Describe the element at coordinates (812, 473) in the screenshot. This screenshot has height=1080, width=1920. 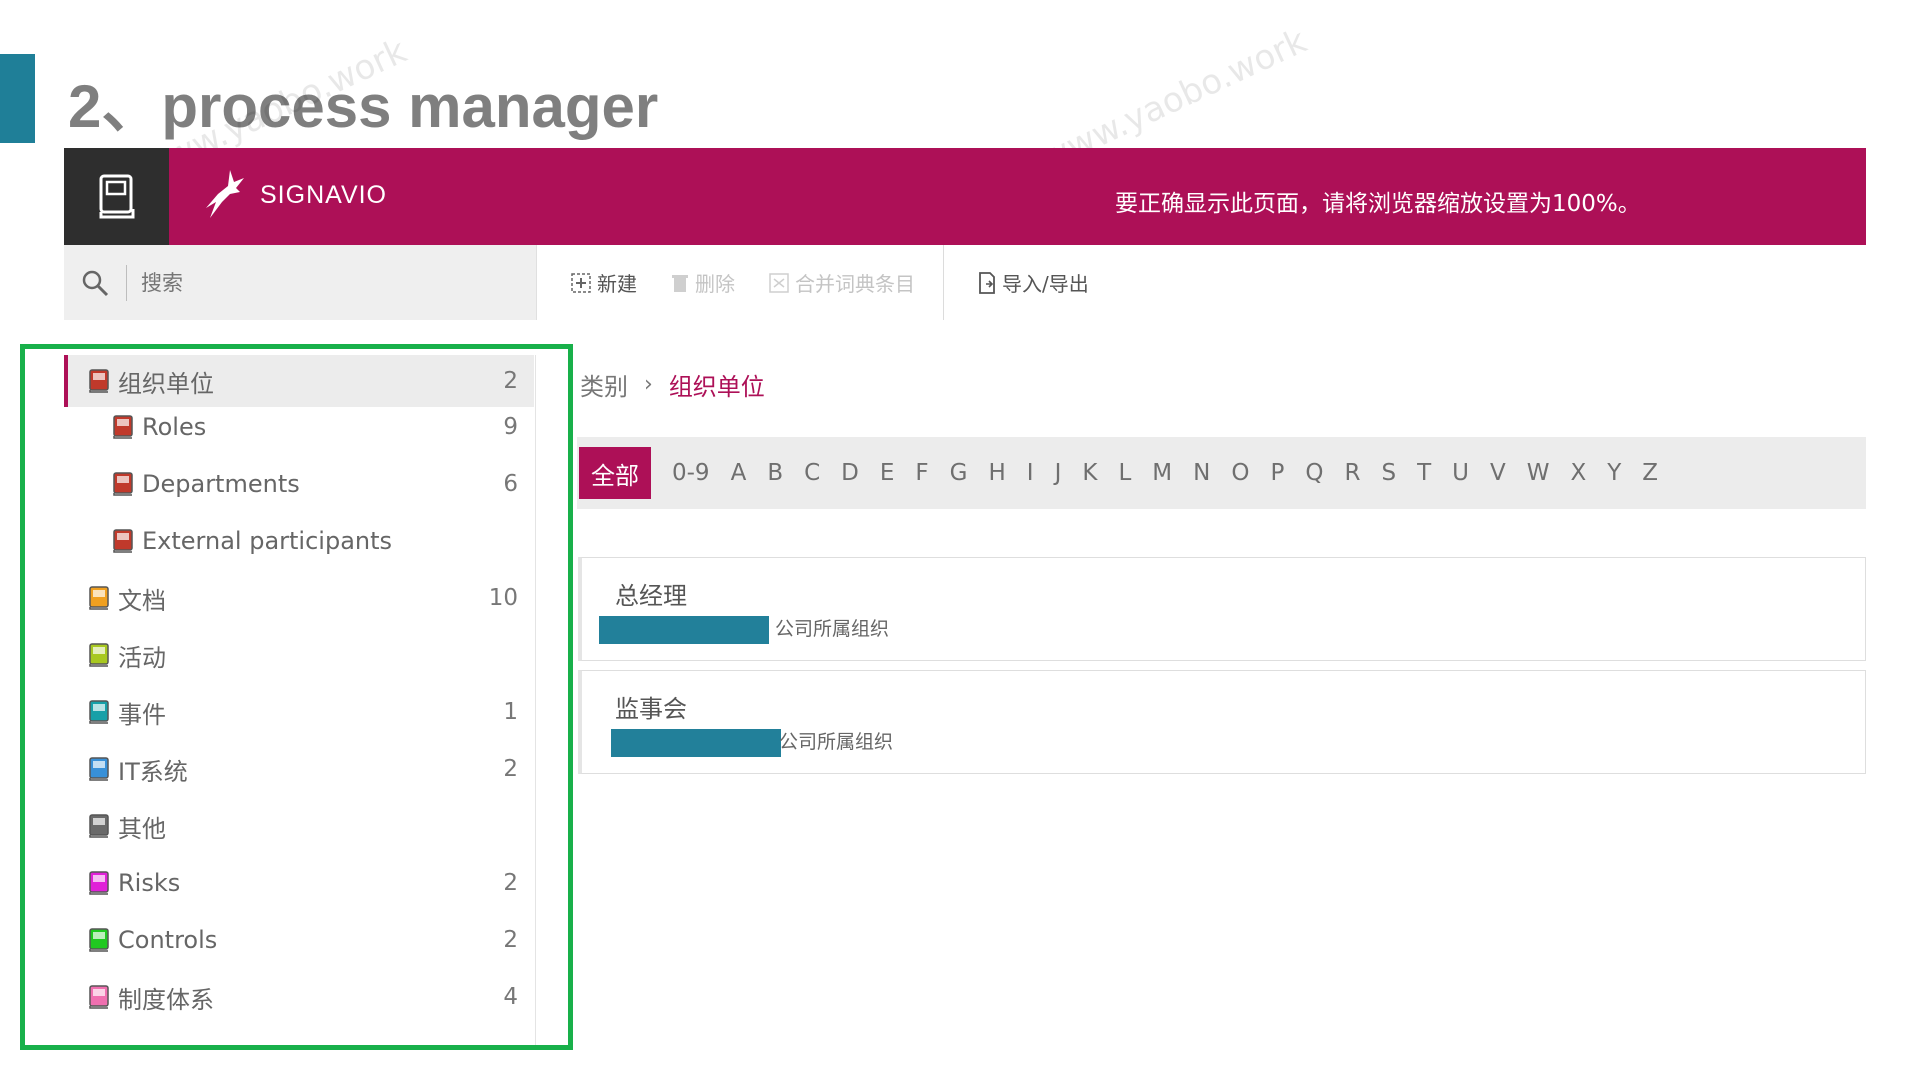
I see `filter-letter: C` at that location.